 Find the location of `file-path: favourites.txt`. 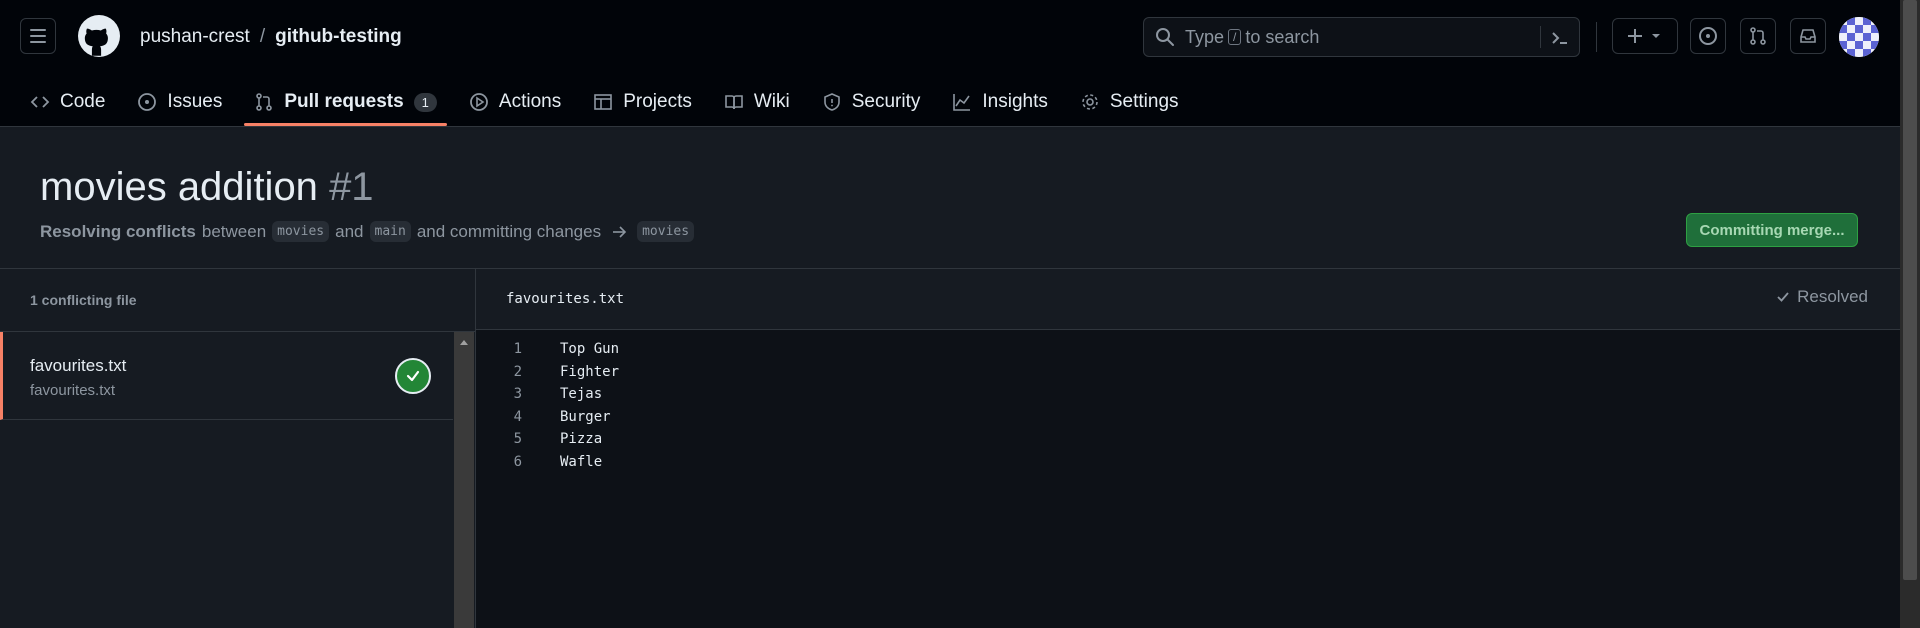

file-path: favourites.txt is located at coordinates (73, 390).